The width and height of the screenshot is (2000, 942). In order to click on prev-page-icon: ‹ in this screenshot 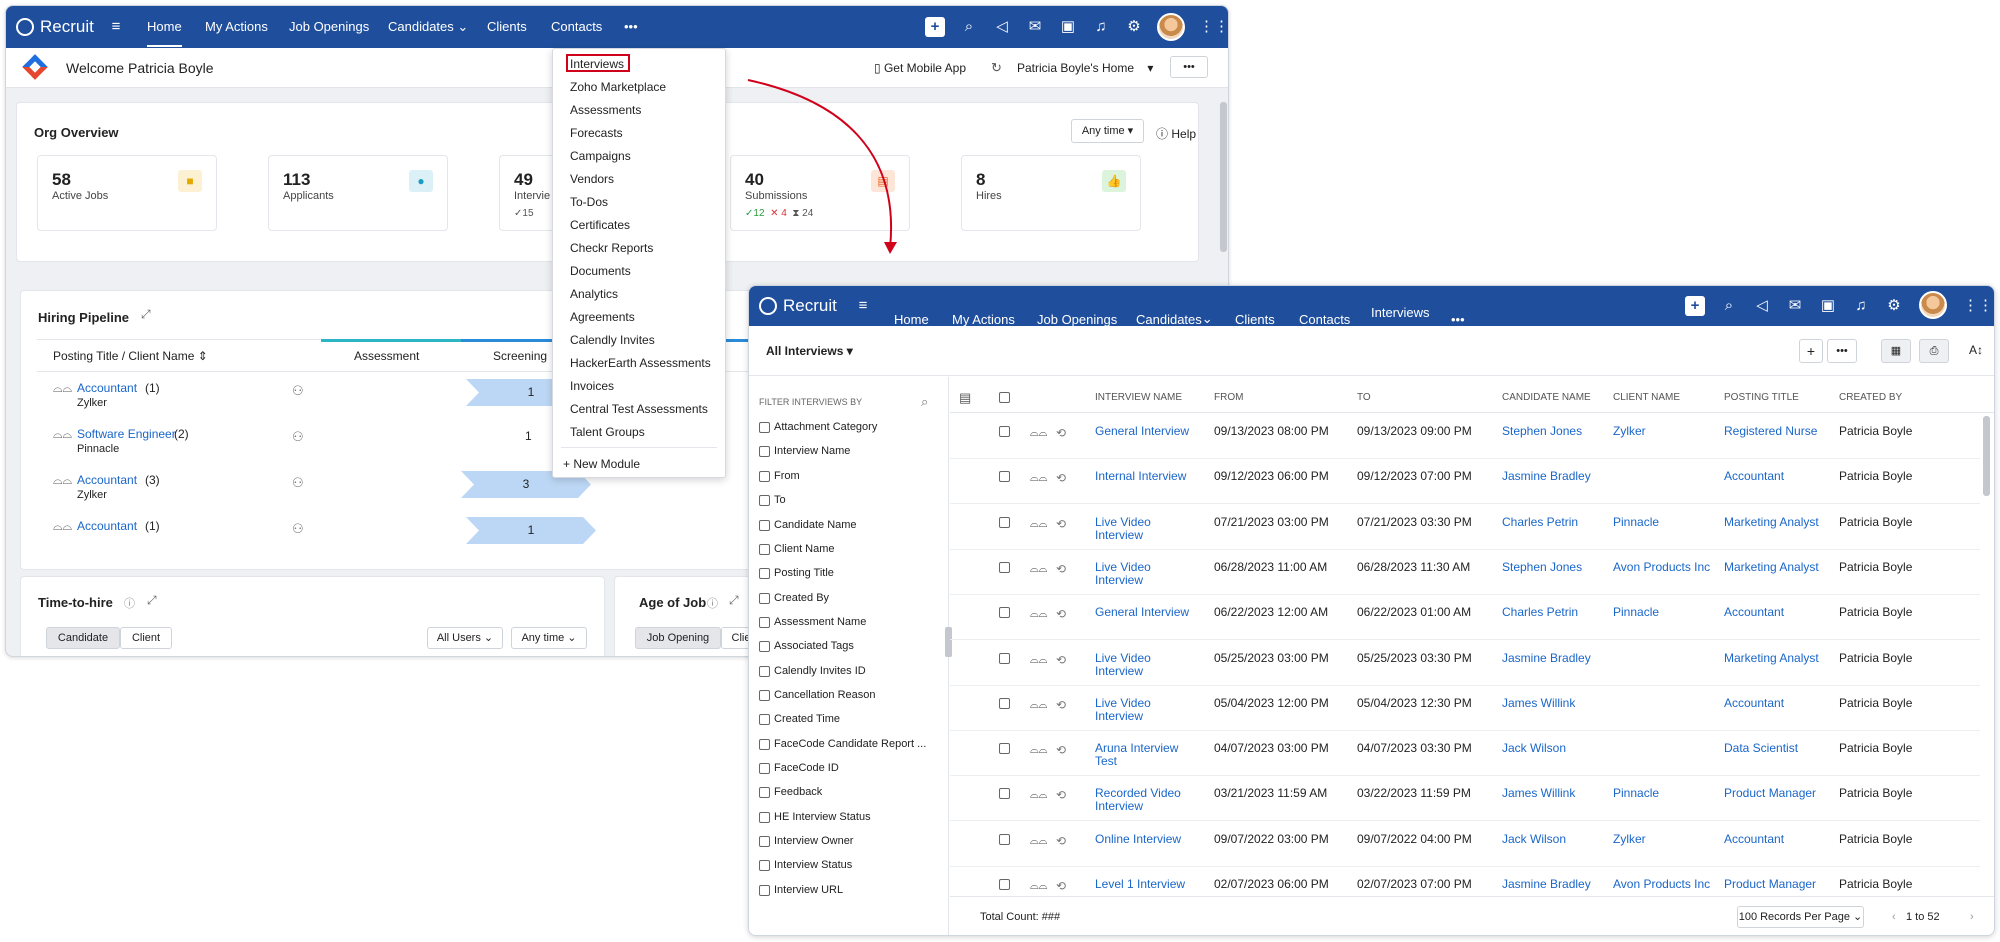, I will do `click(1894, 917)`.